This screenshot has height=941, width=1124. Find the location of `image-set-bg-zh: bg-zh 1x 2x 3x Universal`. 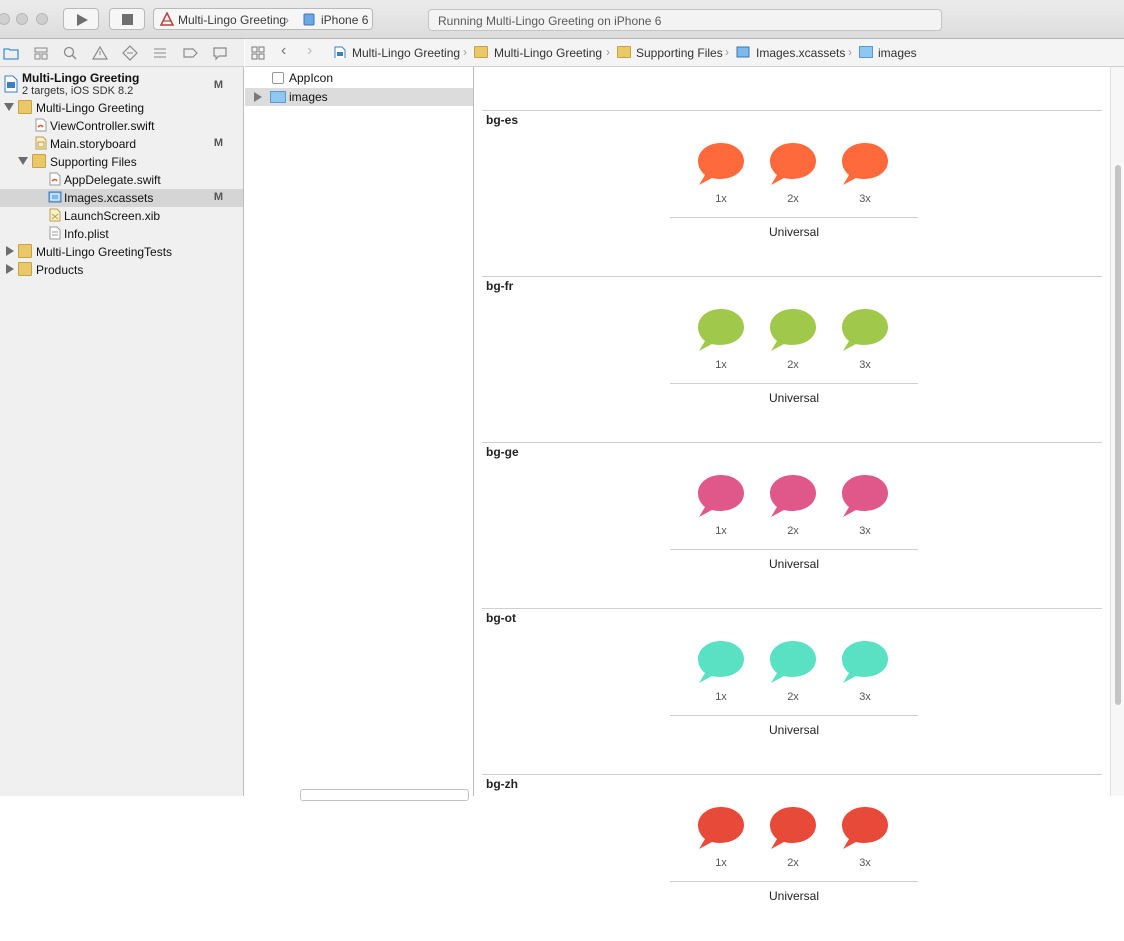

image-set-bg-zh: bg-zh 1x 2x 3x Universal is located at coordinates (792, 857).